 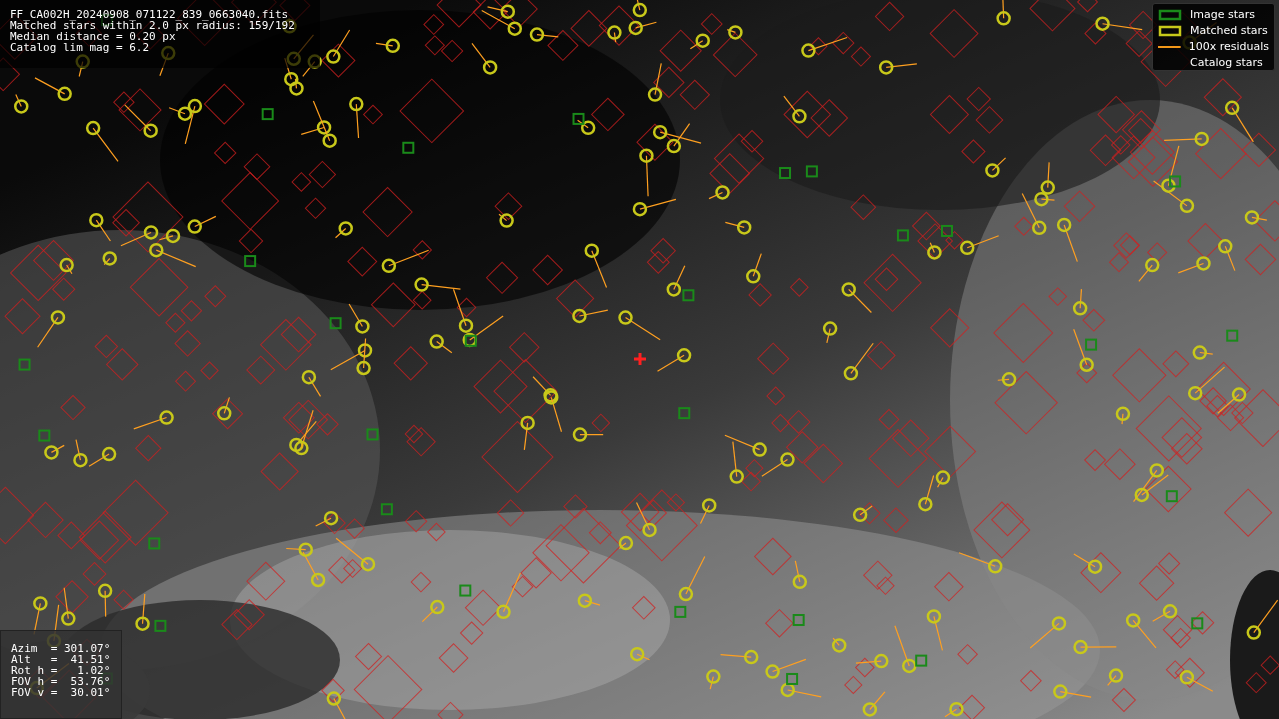 I want to click on pointing-line: FOV h = 53.76°, so click(x=61, y=681).